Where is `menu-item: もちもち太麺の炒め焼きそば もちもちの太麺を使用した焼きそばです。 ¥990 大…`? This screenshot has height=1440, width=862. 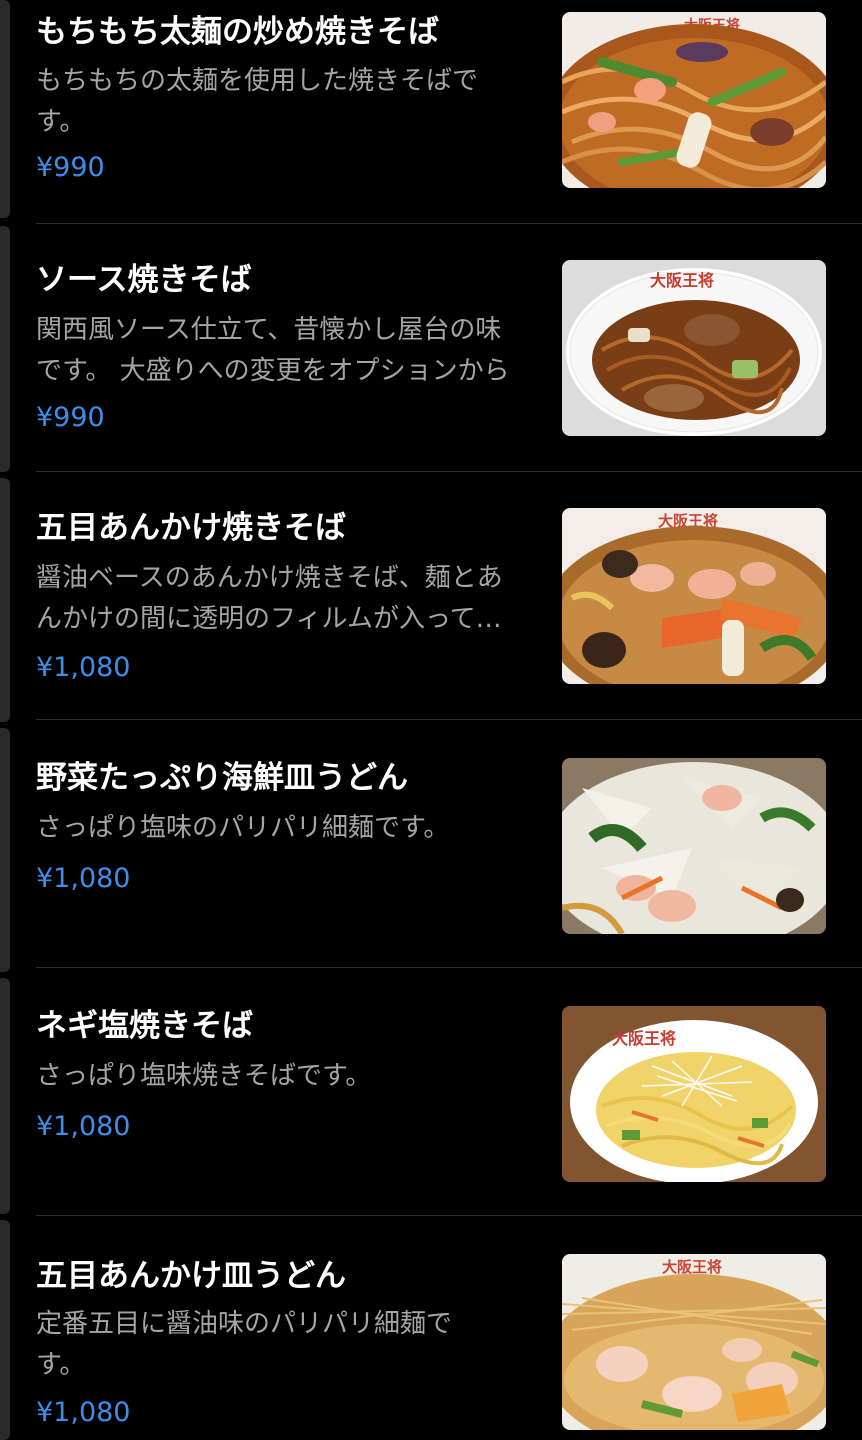
menu-item: もちもち太麺の炒め焼きそば もちもちの太麺を使用した焼きそばです。 ¥990 大… is located at coordinates (449, 112).